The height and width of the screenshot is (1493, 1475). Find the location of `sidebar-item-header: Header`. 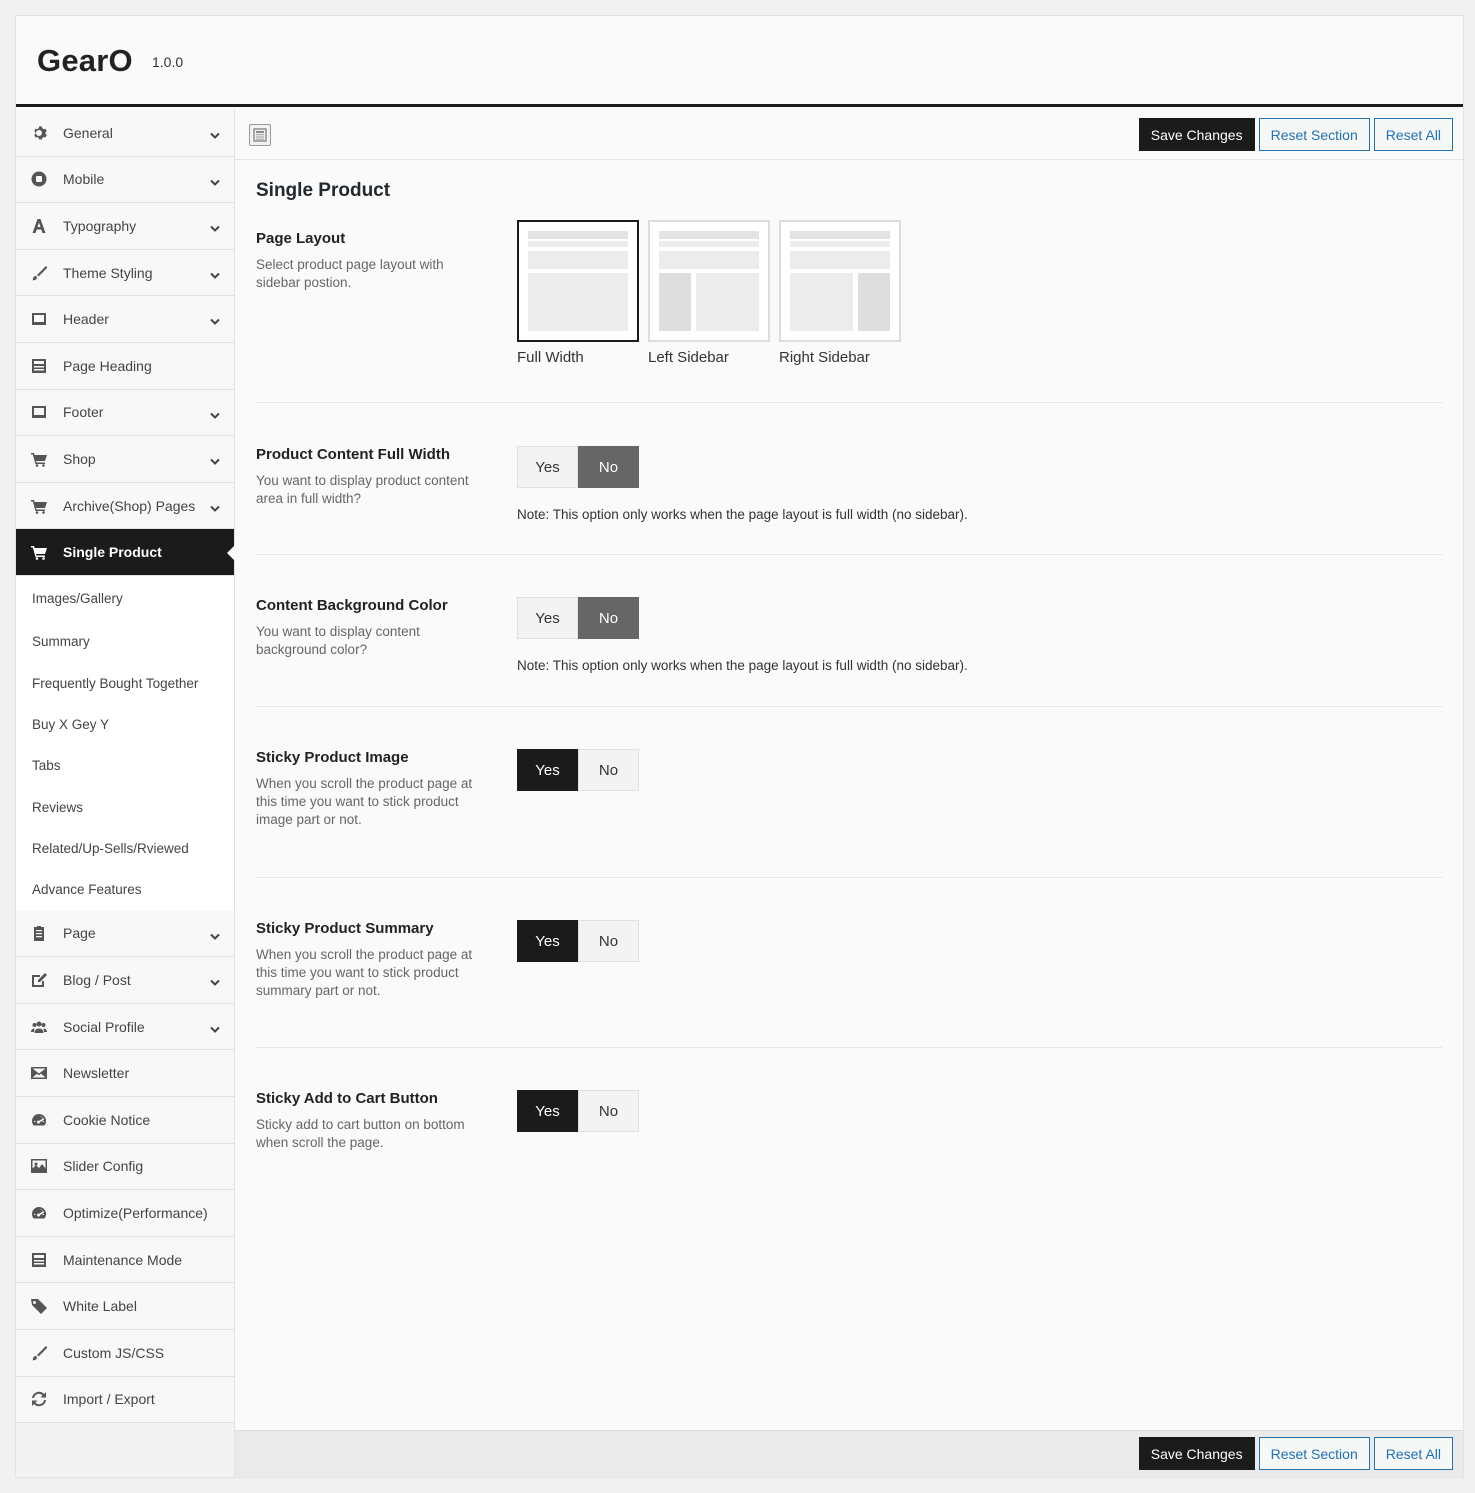

sidebar-item-header: Header is located at coordinates (125, 319).